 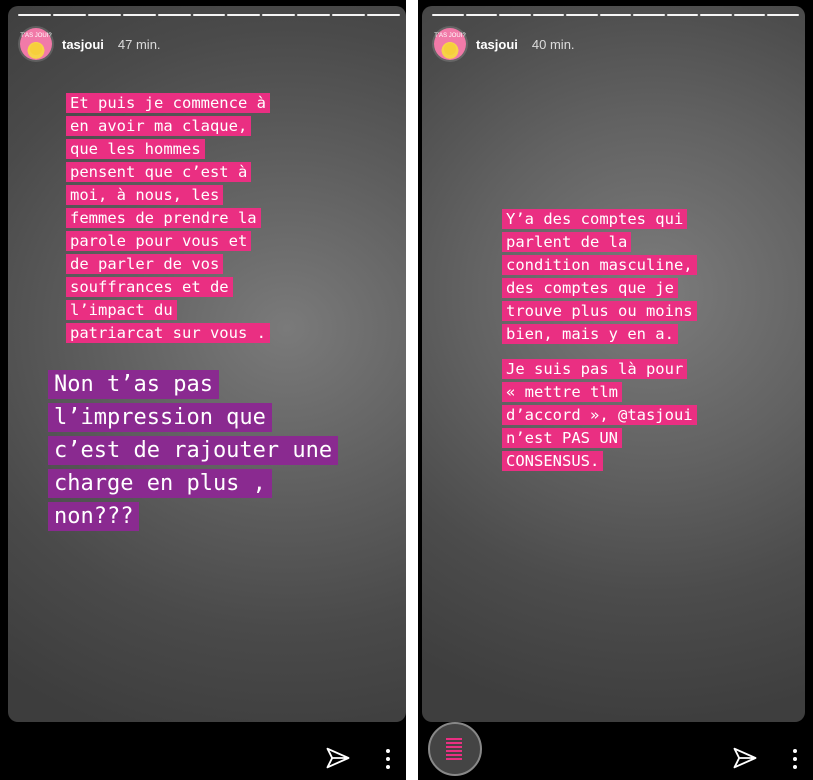 What do you see at coordinates (193, 450) in the screenshot?
I see `text-line: c’est de rajouter une` at bounding box center [193, 450].